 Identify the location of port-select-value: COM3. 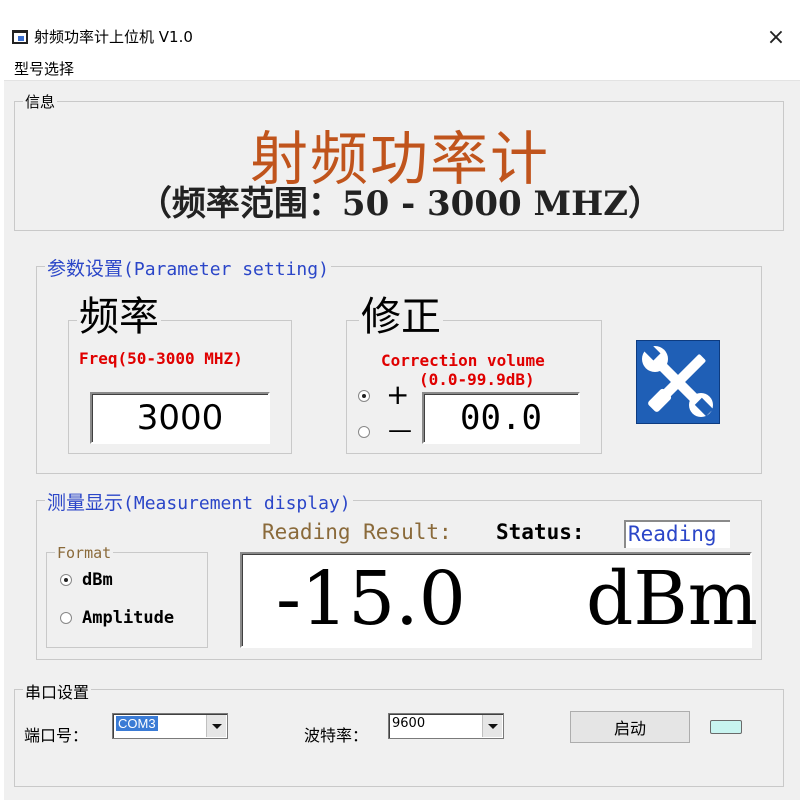
(137, 723).